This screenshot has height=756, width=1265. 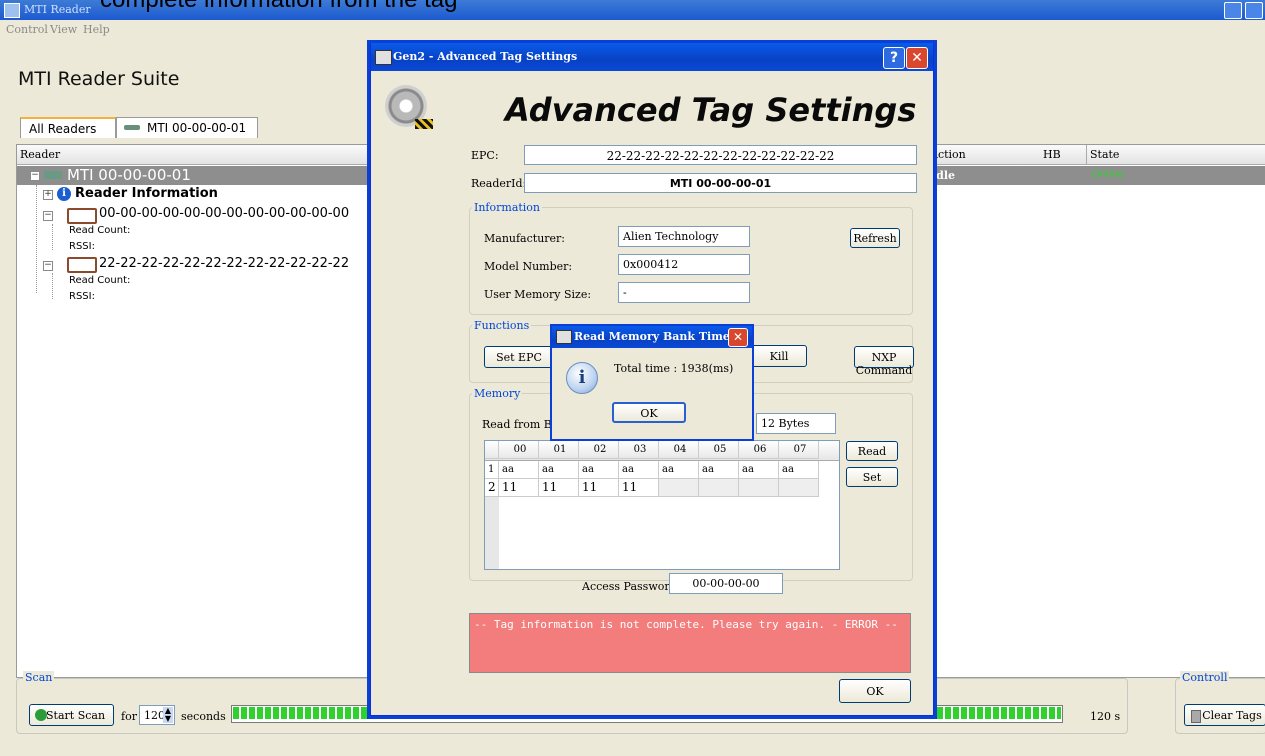 I want to click on clear-tags-label: Clear Tags, so click(x=1232, y=715).